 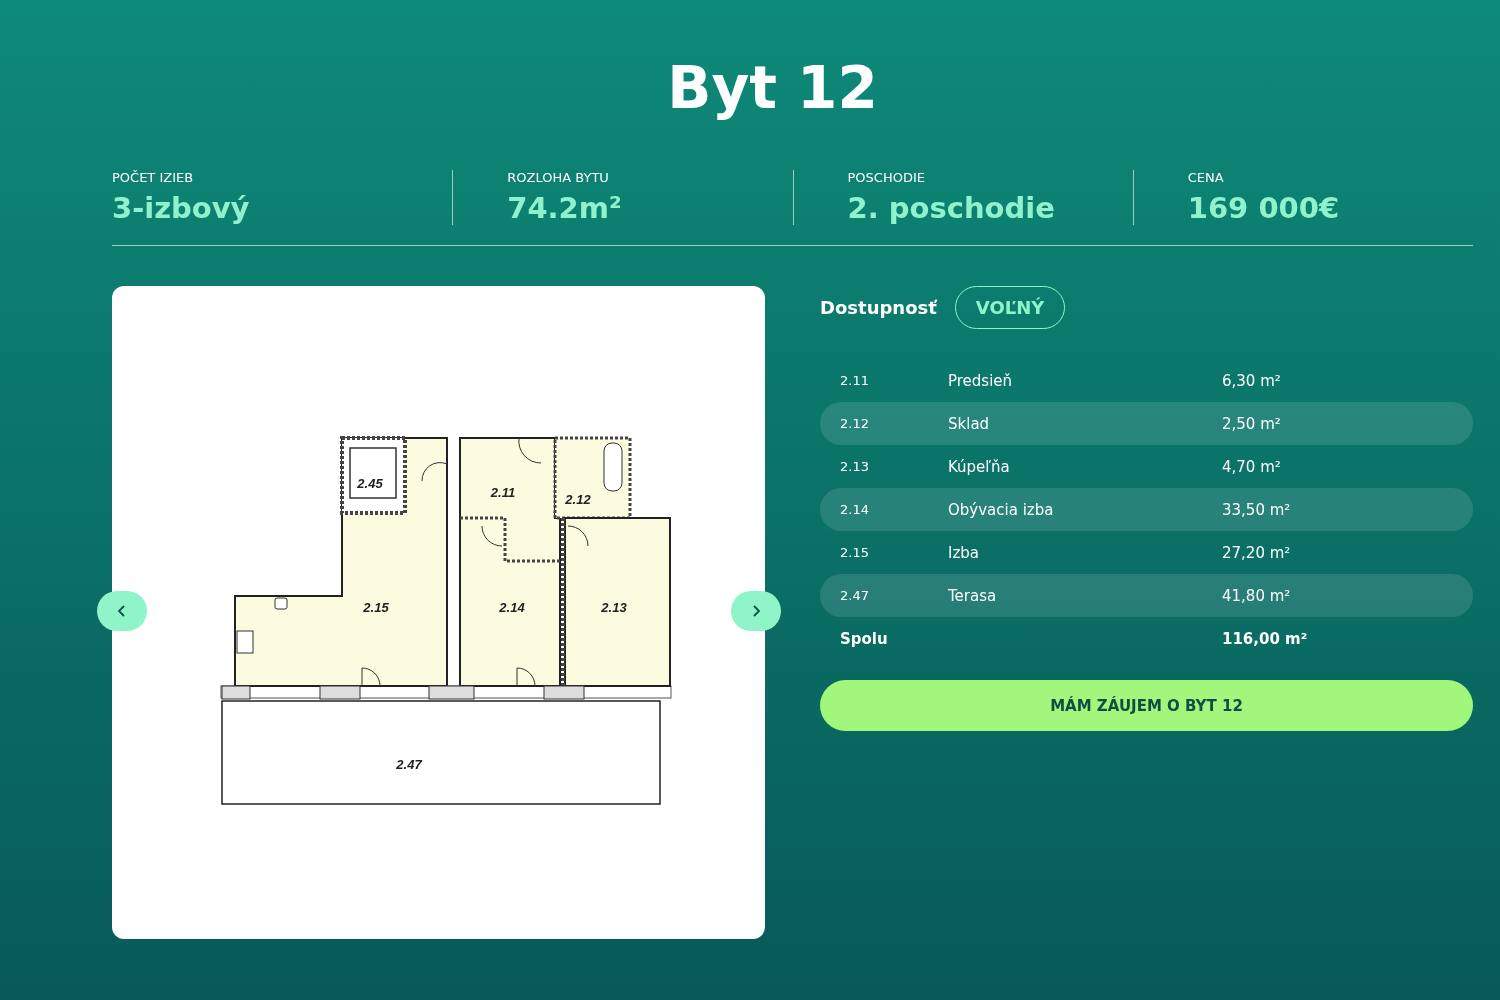 What do you see at coordinates (855, 466) in the screenshot?
I see `room-code: 2.13` at bounding box center [855, 466].